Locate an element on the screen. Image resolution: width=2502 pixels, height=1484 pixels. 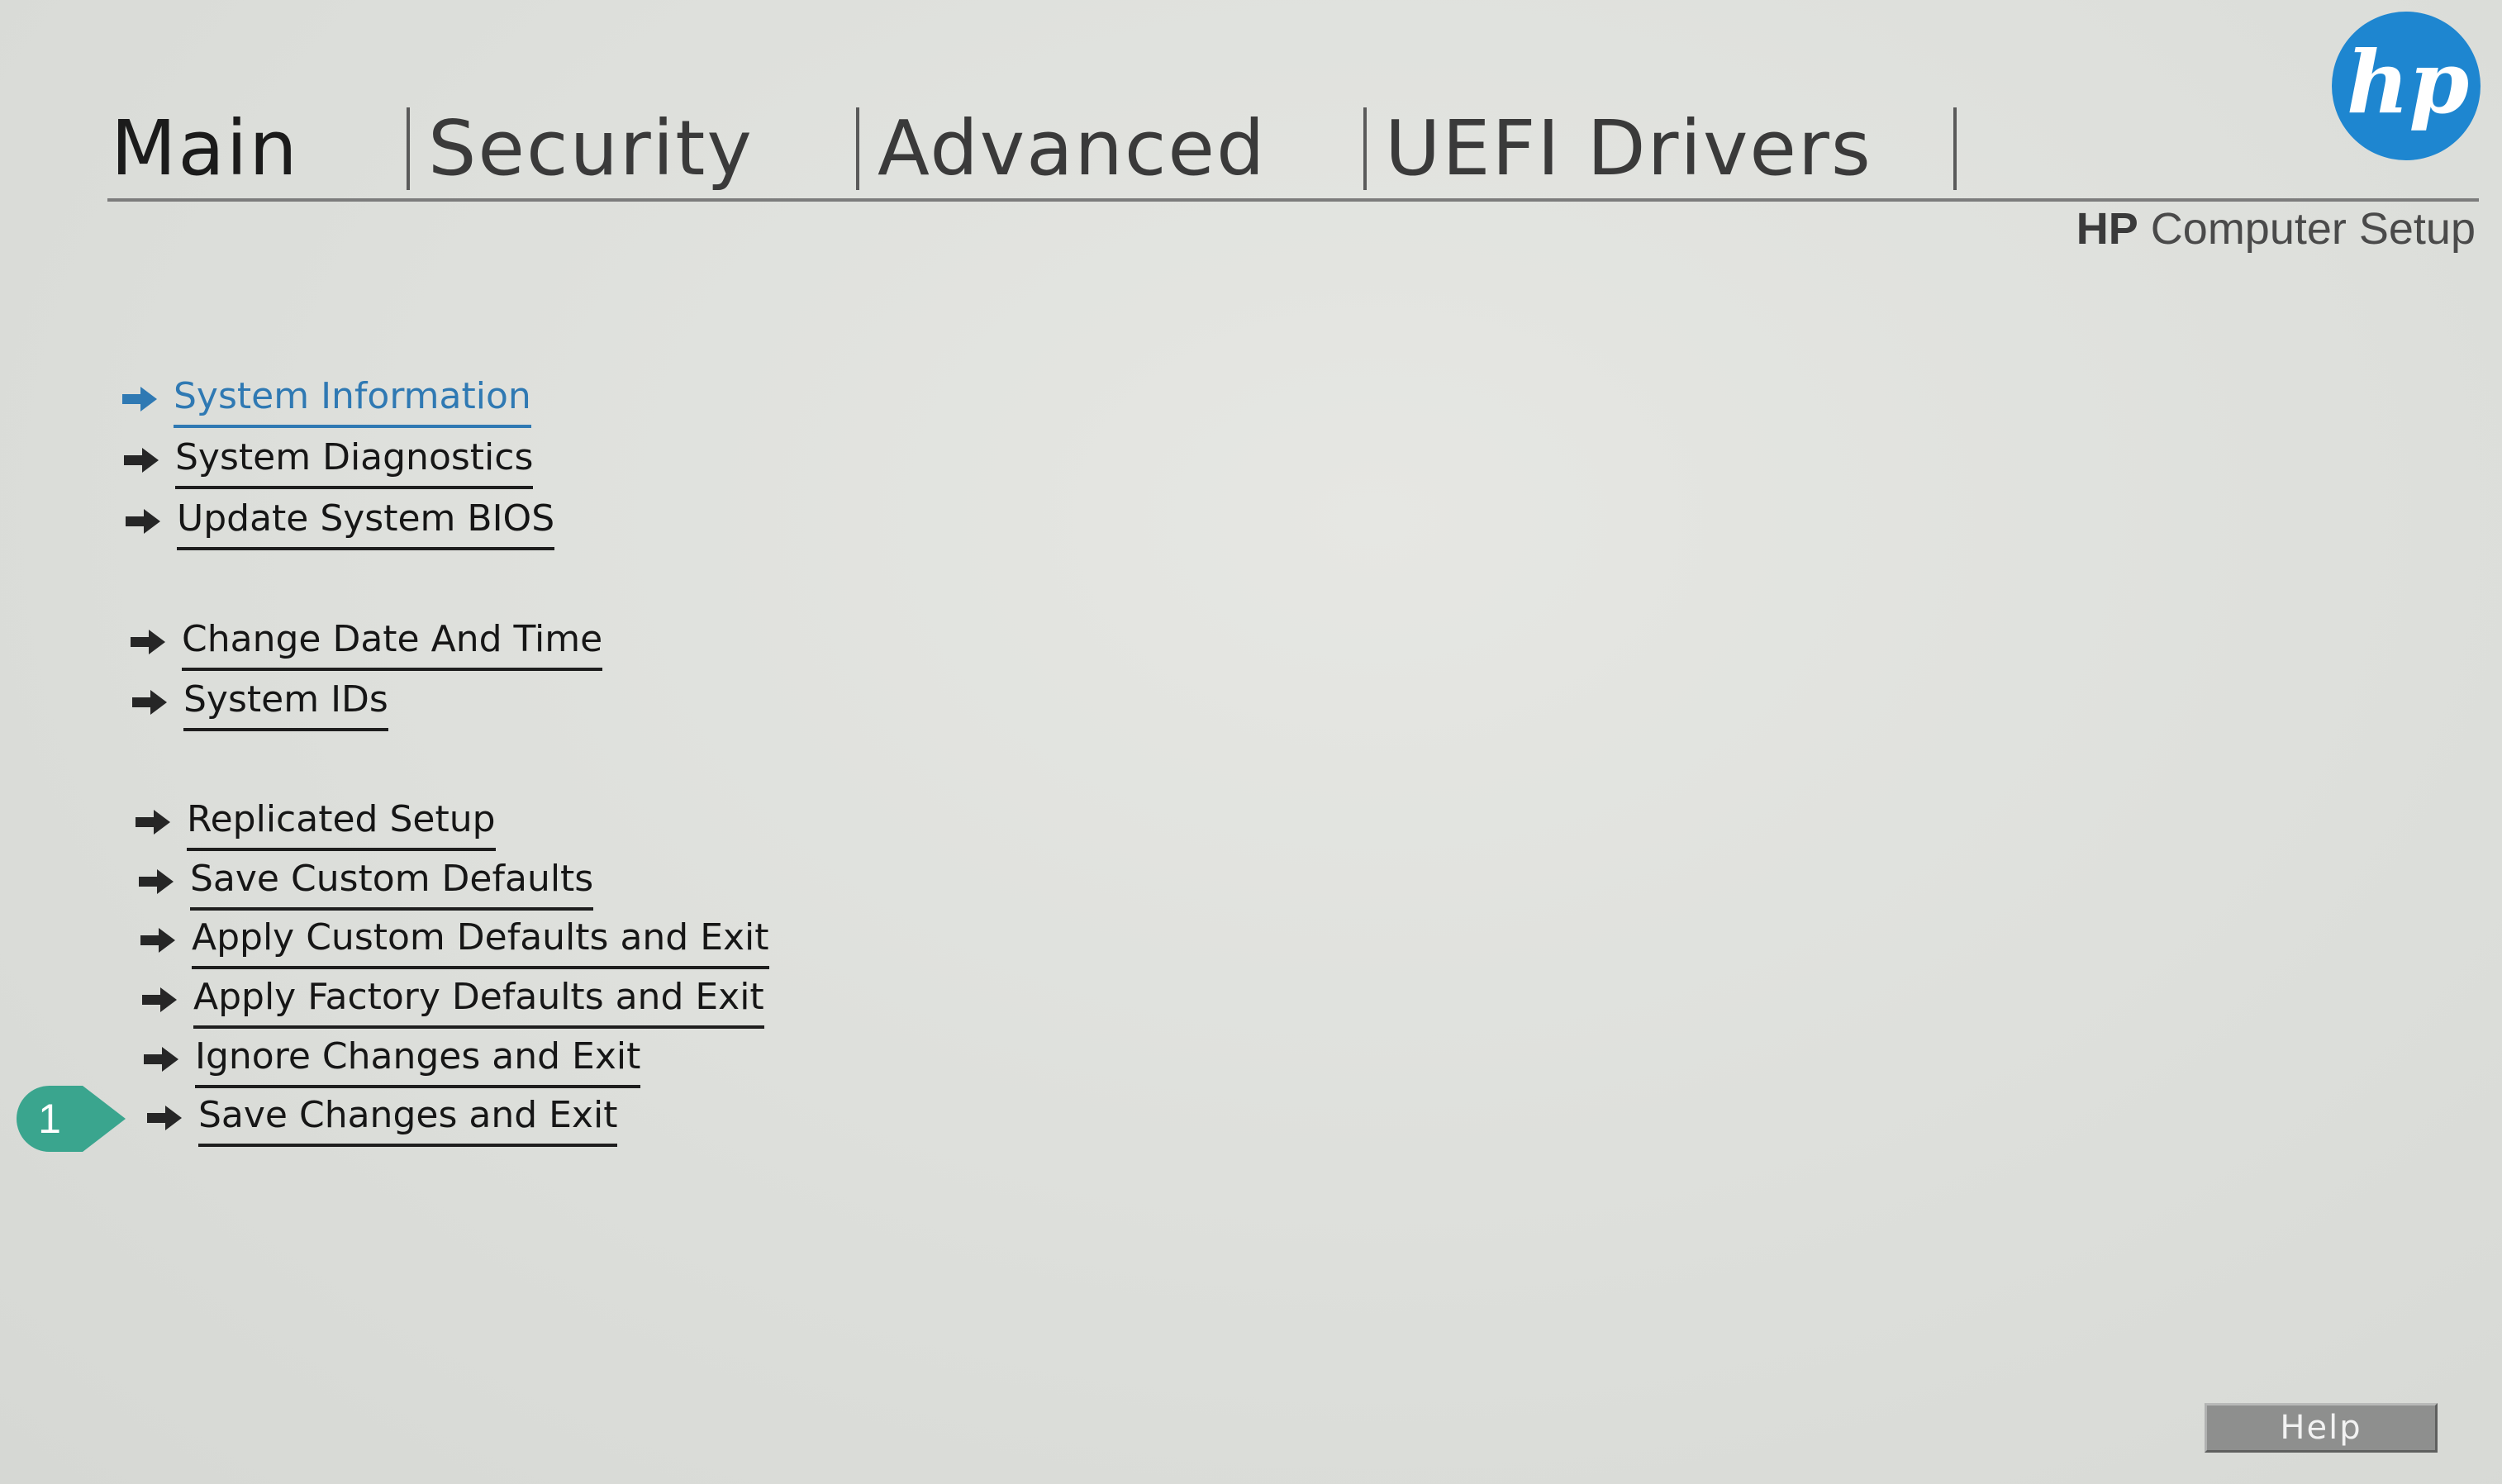
hp-logo-icon: hp is located at coordinates (2406, 86).